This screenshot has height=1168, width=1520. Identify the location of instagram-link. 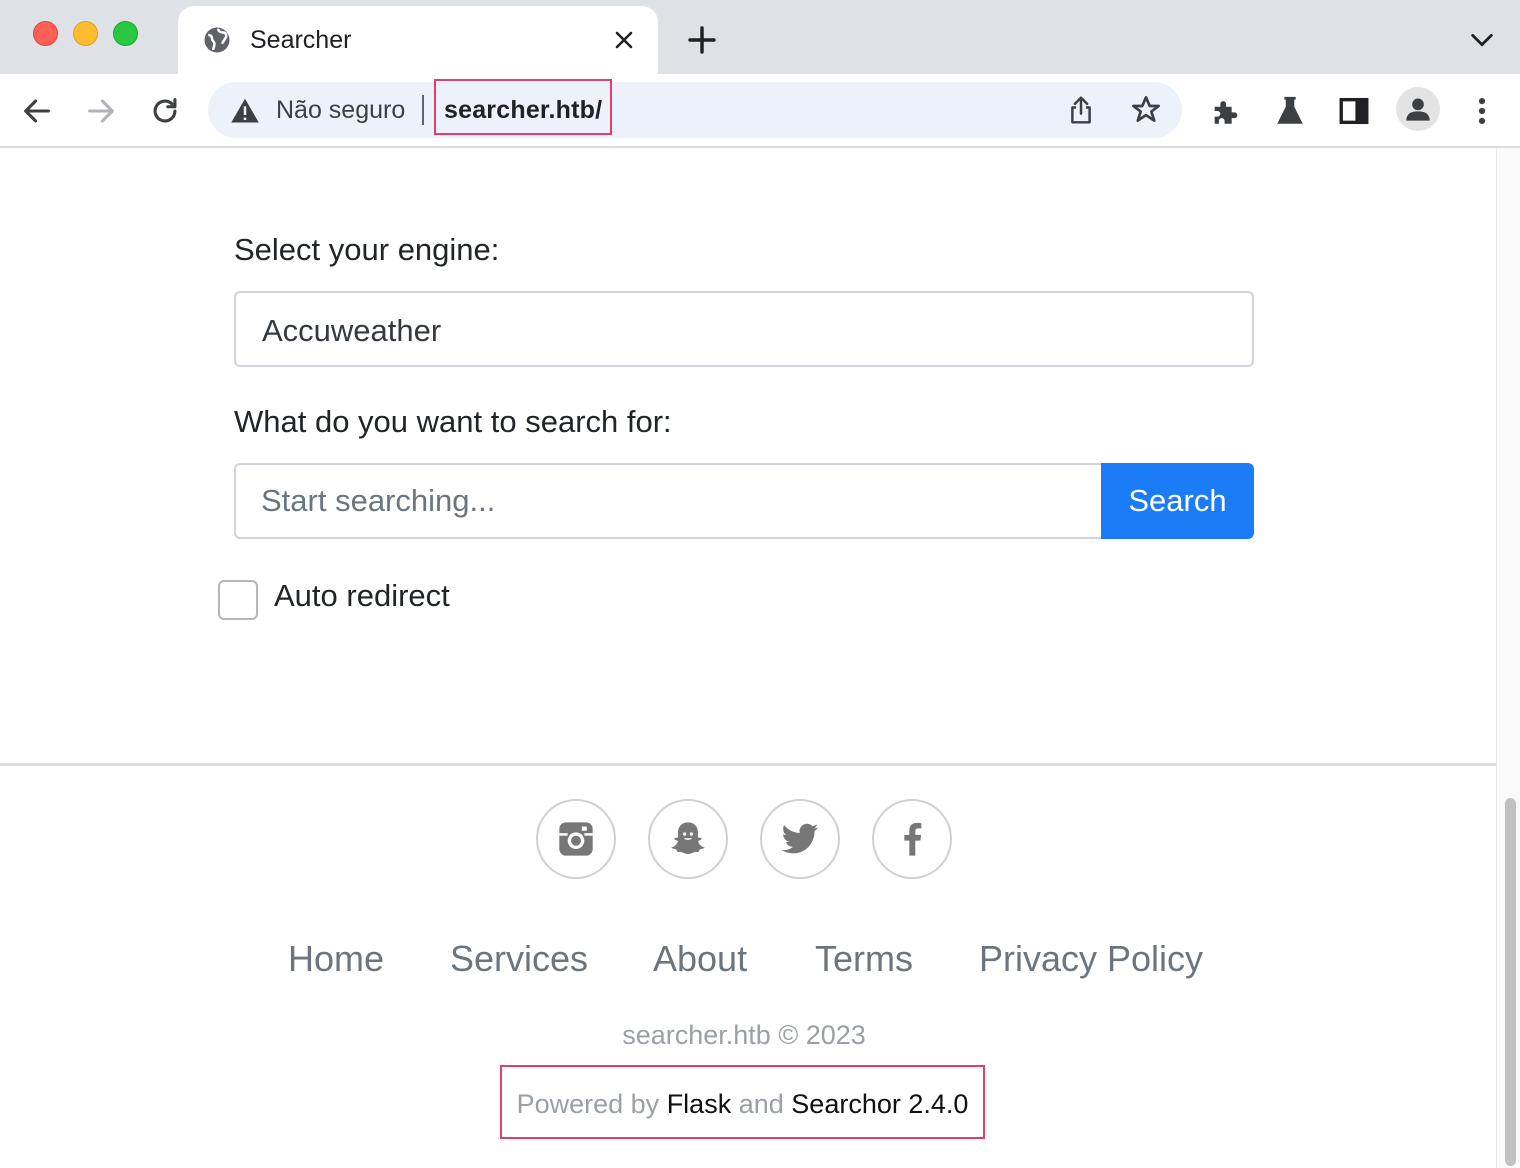
(576, 839).